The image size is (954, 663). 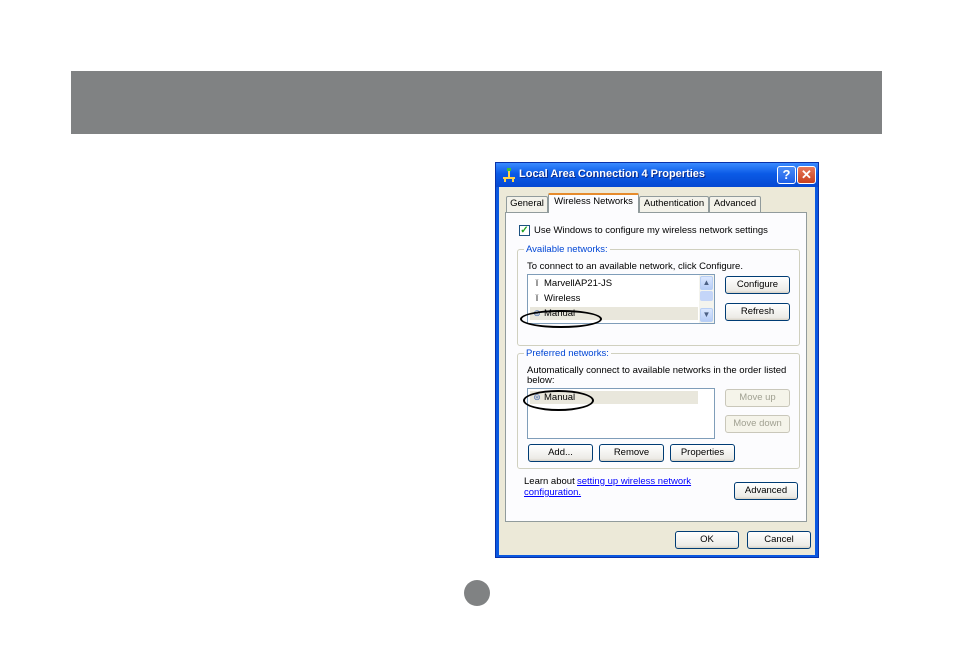 I want to click on header-band, so click(x=476, y=102).